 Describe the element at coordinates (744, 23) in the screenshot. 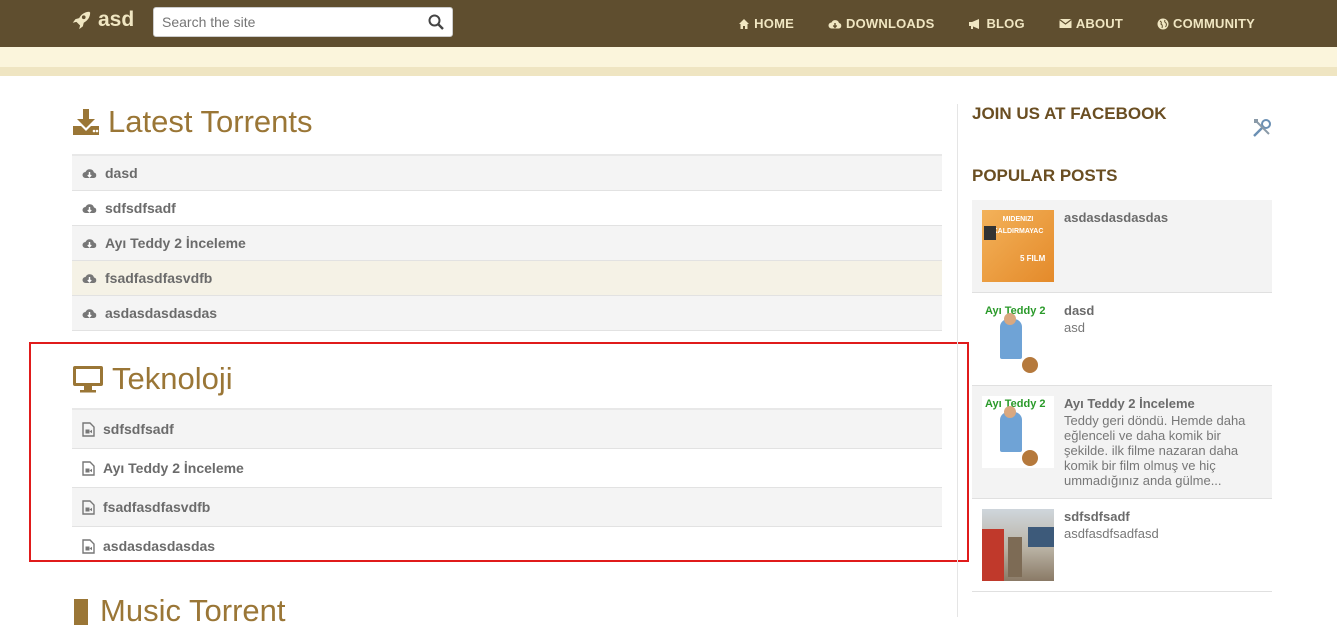

I see `home-icon` at that location.